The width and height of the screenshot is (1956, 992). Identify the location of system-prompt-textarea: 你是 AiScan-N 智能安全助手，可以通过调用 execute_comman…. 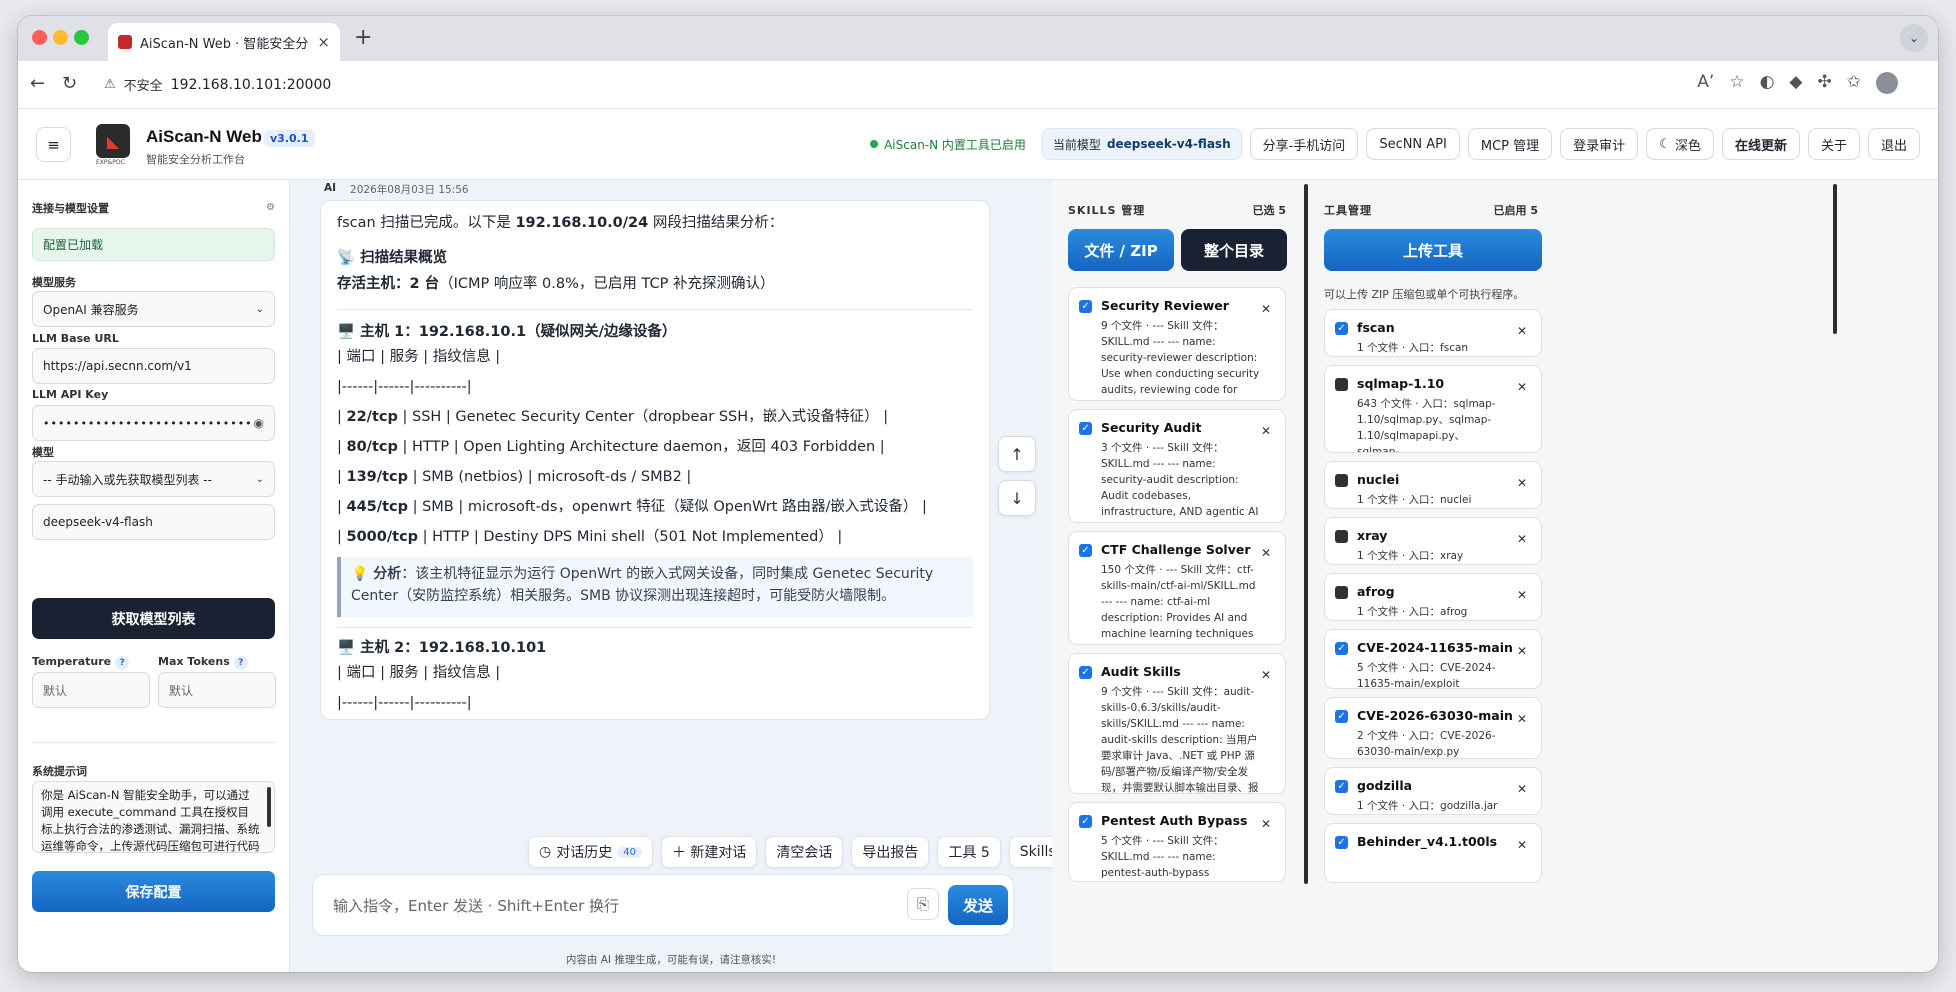
(153, 817).